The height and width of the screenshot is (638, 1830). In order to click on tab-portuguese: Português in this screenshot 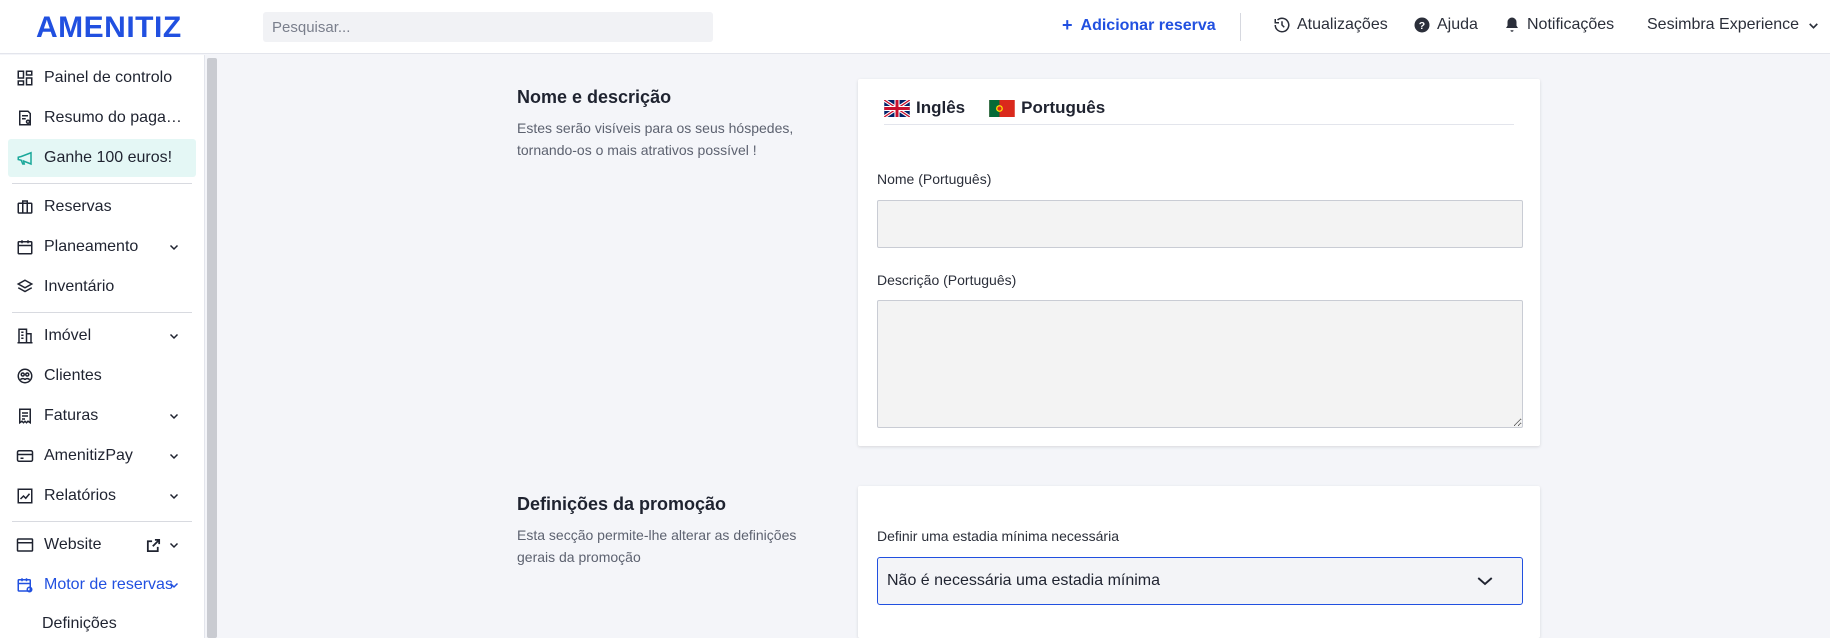, I will do `click(1047, 108)`.